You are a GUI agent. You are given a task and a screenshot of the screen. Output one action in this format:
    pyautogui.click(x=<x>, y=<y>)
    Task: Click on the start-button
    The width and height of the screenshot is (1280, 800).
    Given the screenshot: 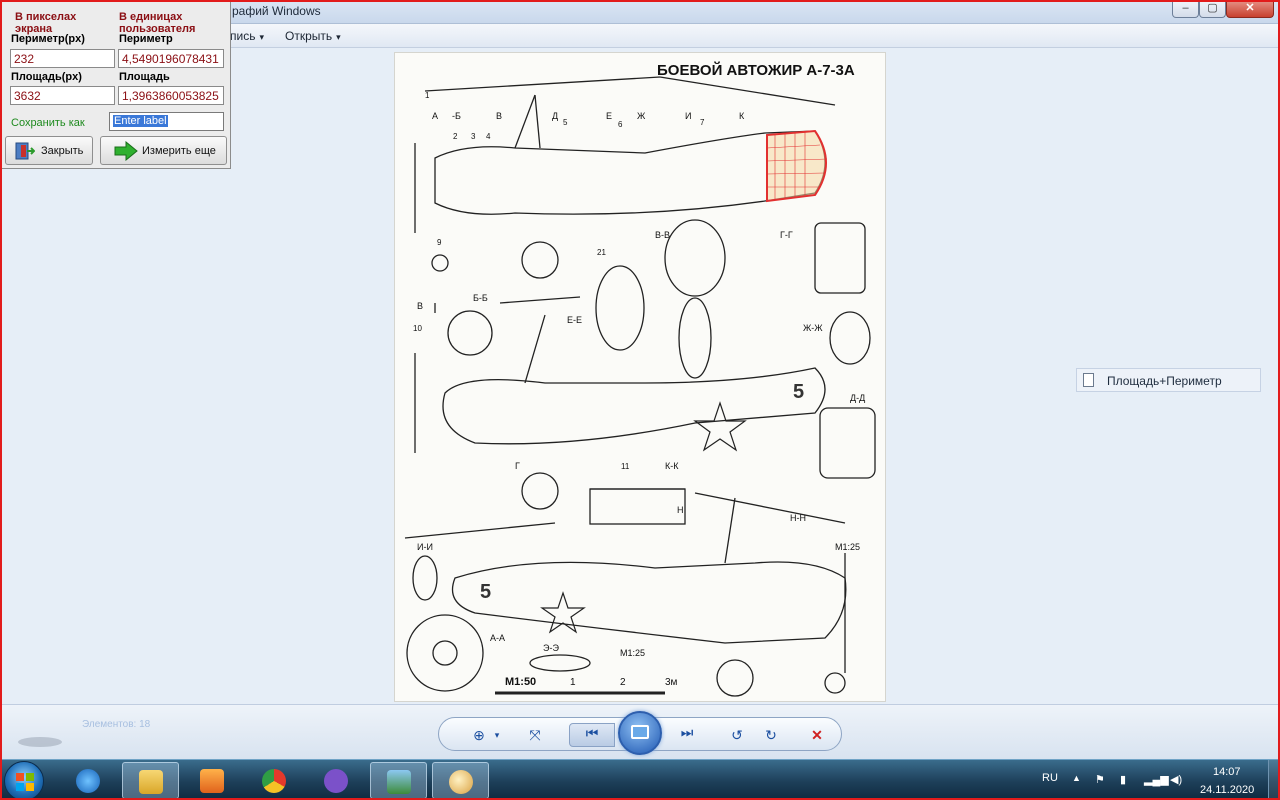 What is the action you would take?
    pyautogui.click(x=24, y=780)
    